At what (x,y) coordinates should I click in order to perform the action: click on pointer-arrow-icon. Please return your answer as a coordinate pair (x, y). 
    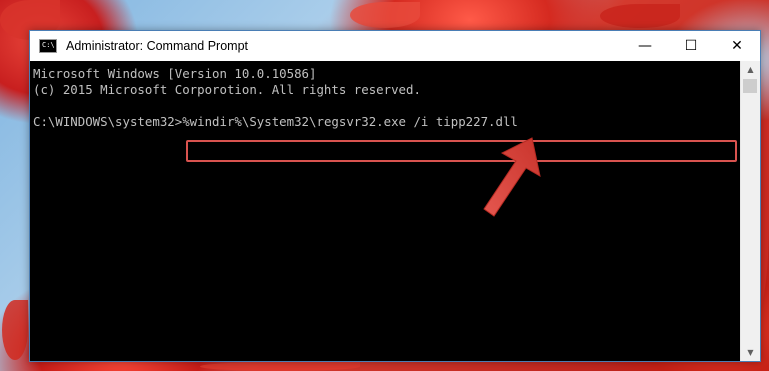
    Looking at the image, I should click on (512, 177).